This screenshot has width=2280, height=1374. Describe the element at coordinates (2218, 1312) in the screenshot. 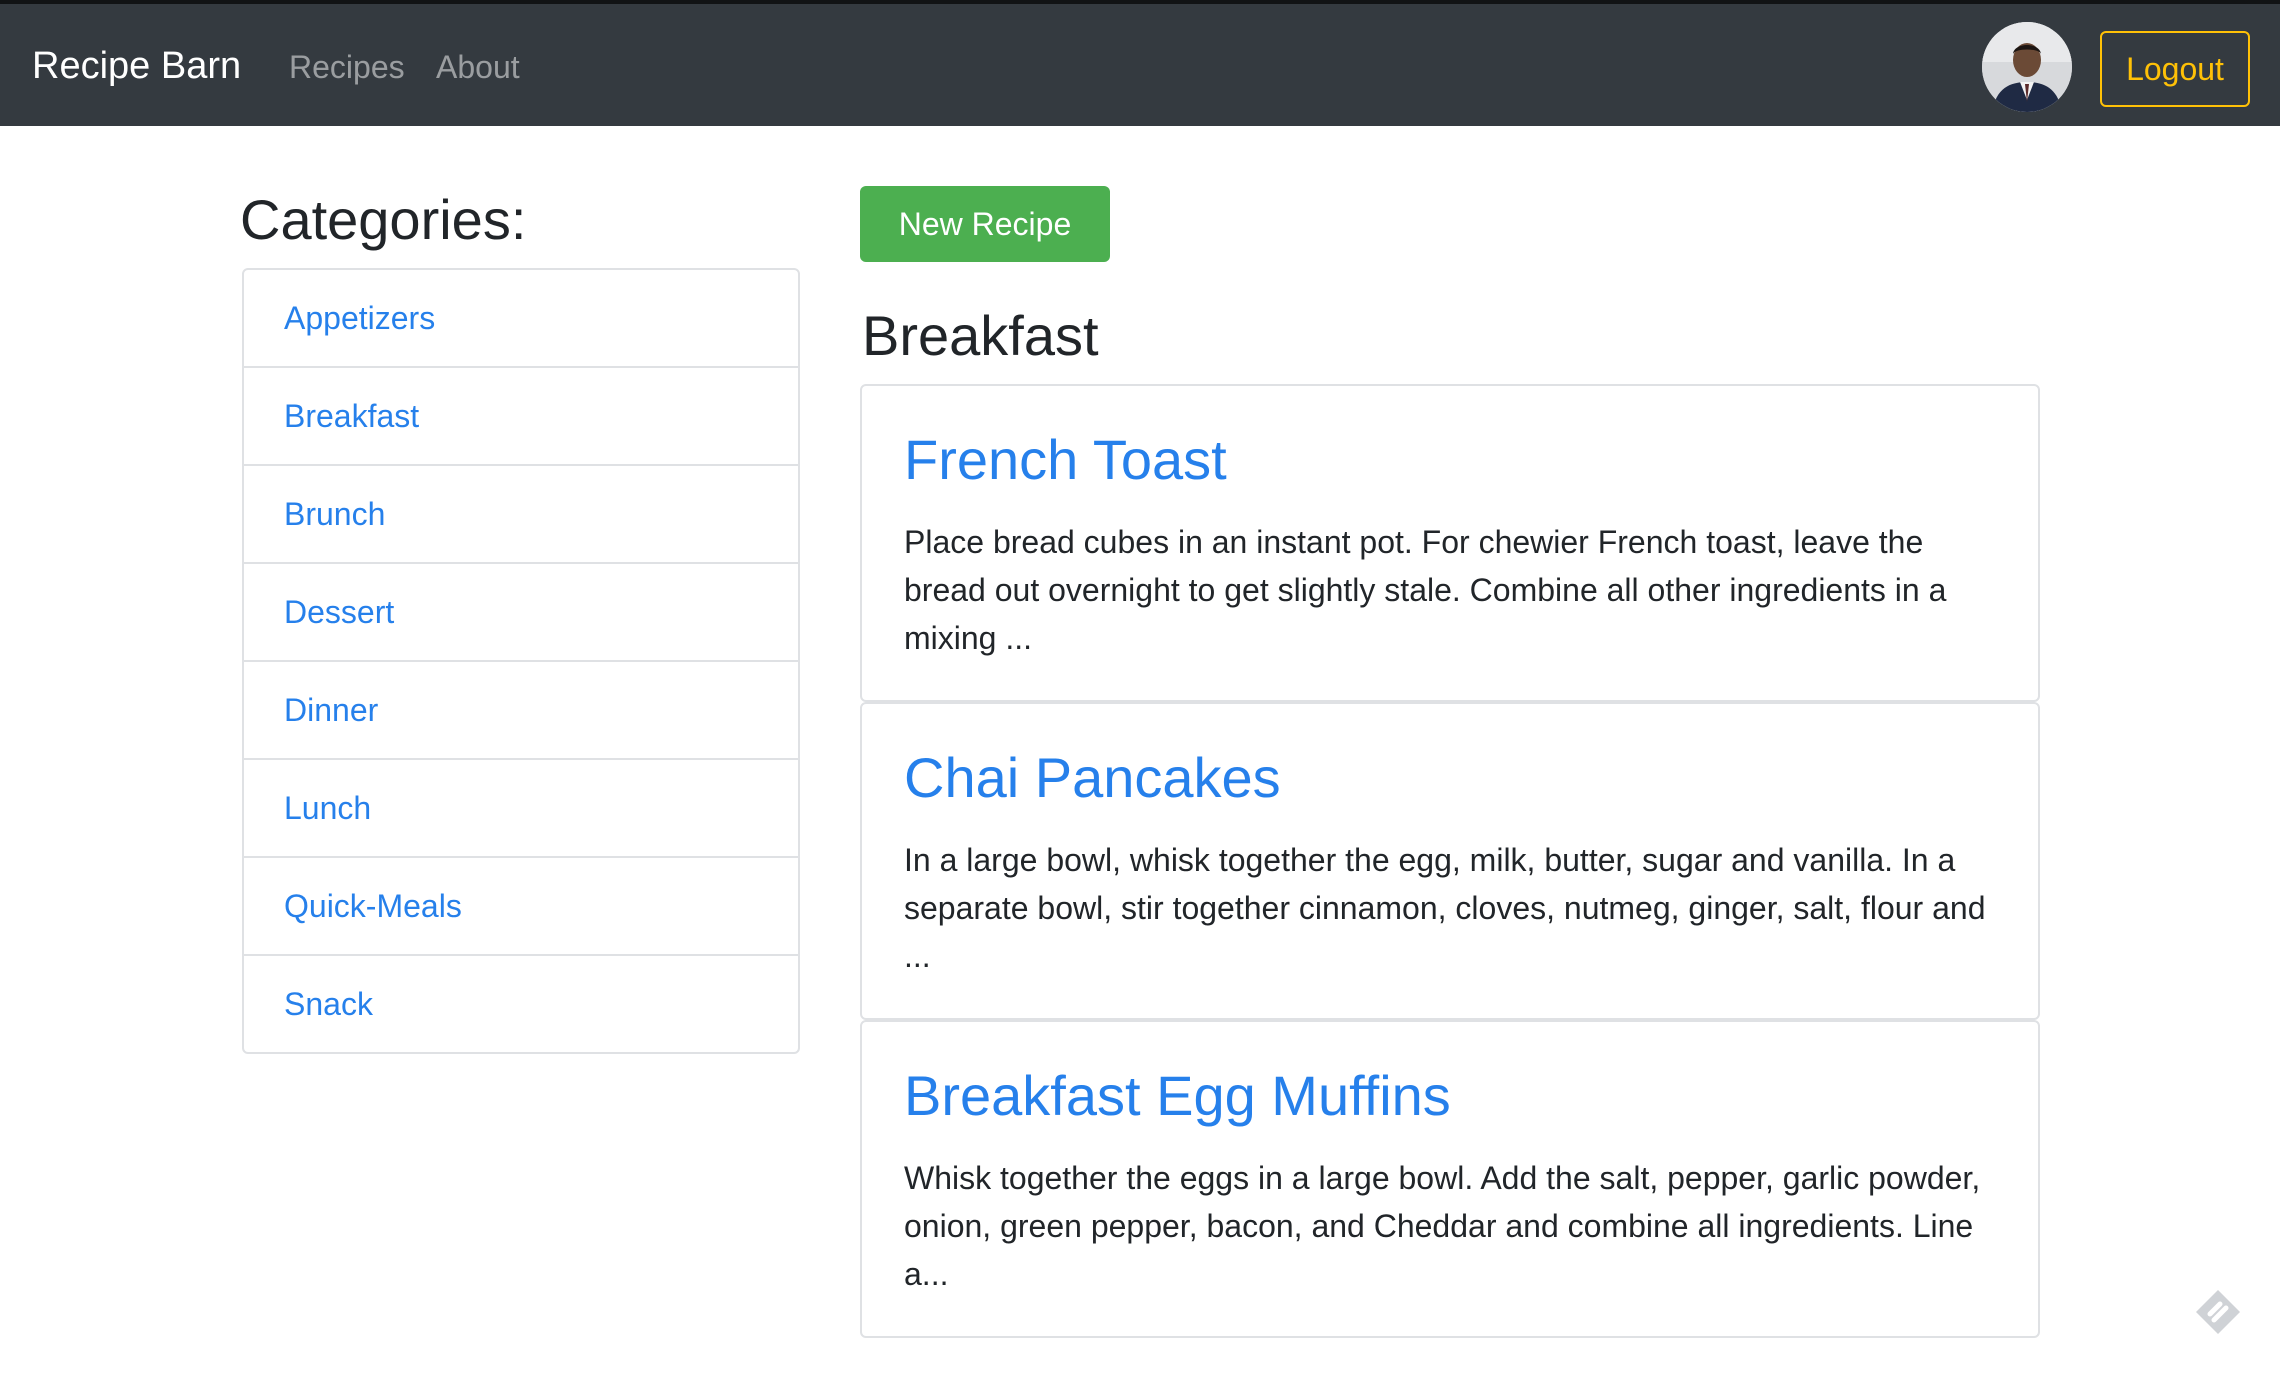

I see `corner-widget-icon` at that location.